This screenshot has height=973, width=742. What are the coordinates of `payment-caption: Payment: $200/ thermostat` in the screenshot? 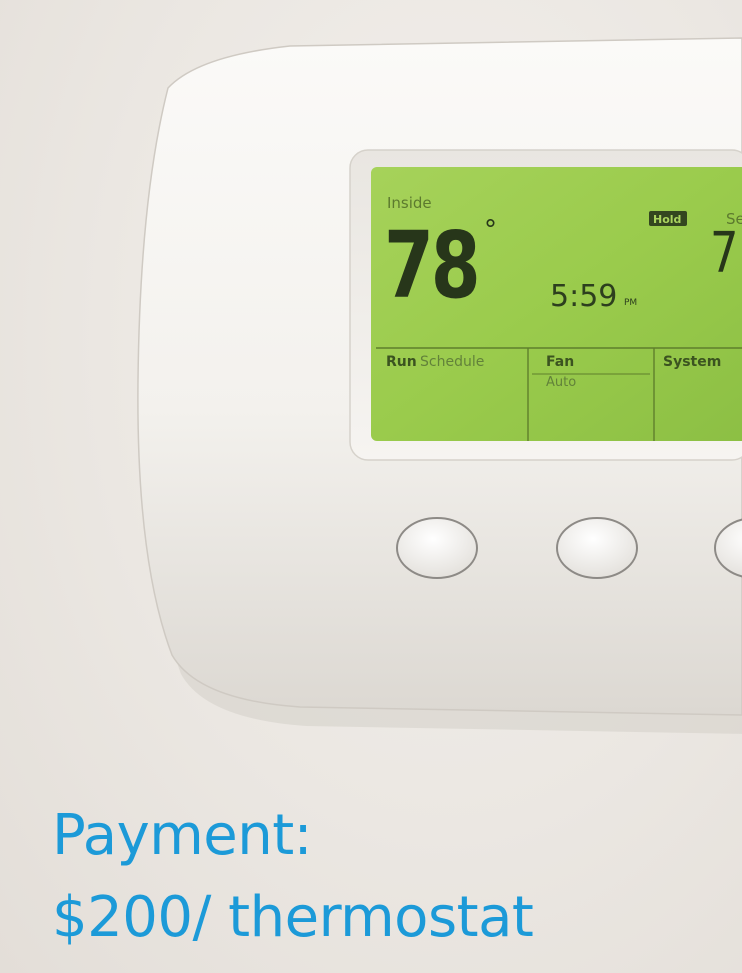 It's located at (382, 877).